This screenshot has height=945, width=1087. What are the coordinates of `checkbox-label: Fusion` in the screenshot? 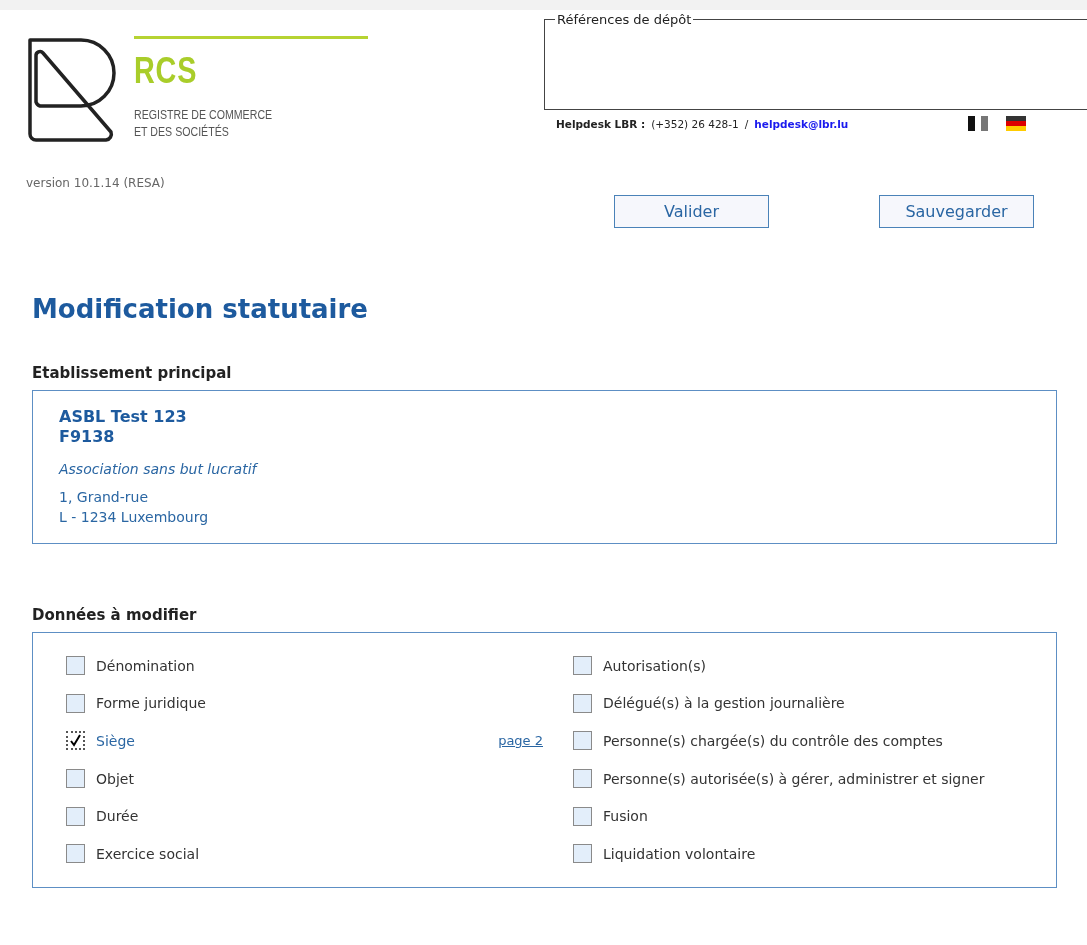 It's located at (625, 816).